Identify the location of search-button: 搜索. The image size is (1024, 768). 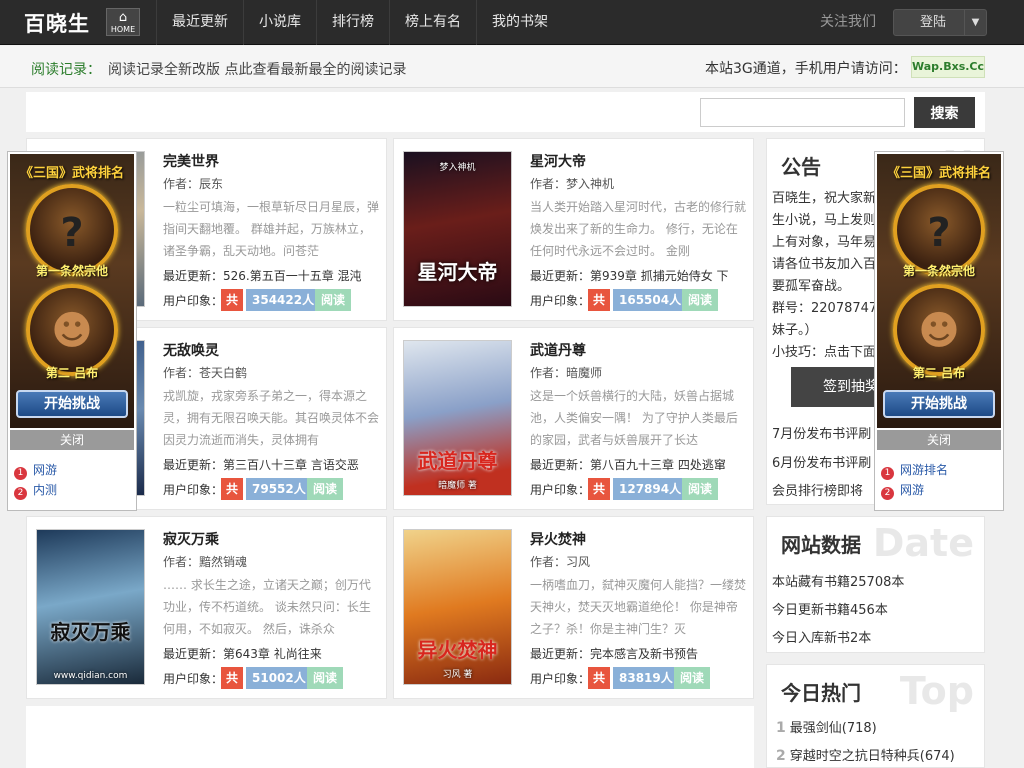
(944, 112).